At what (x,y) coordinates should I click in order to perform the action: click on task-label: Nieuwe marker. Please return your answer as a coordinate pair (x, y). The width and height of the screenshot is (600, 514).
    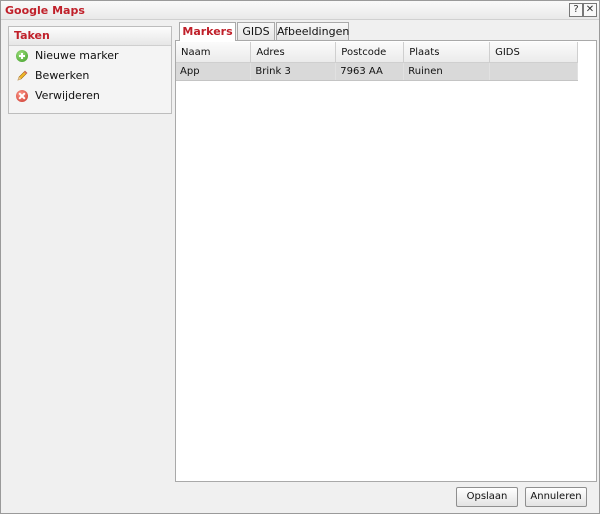
    Looking at the image, I should click on (77, 55).